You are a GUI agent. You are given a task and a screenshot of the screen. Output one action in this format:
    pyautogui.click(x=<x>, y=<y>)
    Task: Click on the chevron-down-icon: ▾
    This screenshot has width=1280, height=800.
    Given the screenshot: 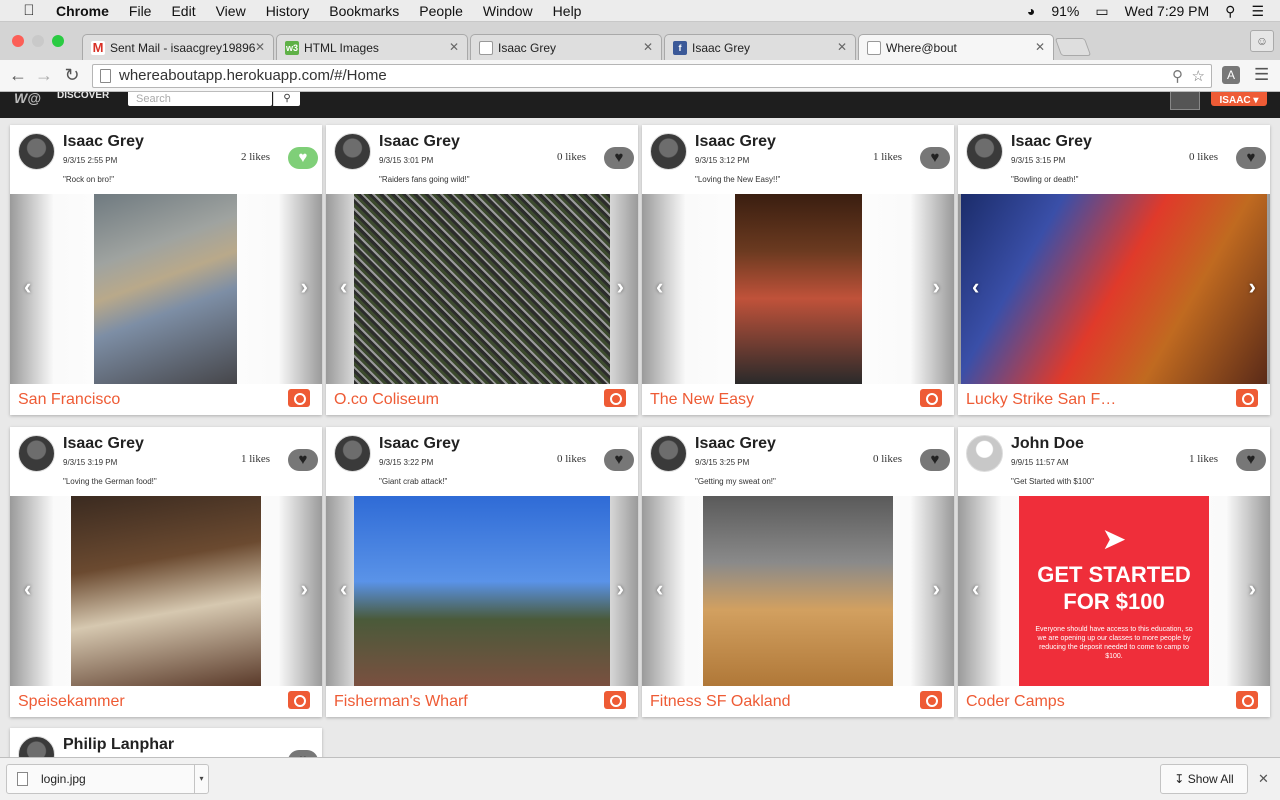 What is the action you would take?
    pyautogui.click(x=201, y=779)
    